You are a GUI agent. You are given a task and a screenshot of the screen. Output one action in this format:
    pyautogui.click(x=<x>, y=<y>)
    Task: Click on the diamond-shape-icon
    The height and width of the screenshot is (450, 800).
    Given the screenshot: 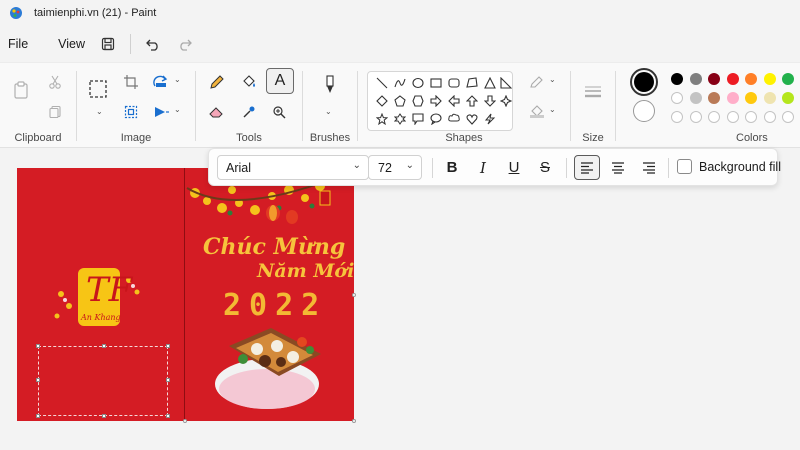 What is the action you would take?
    pyautogui.click(x=382, y=101)
    